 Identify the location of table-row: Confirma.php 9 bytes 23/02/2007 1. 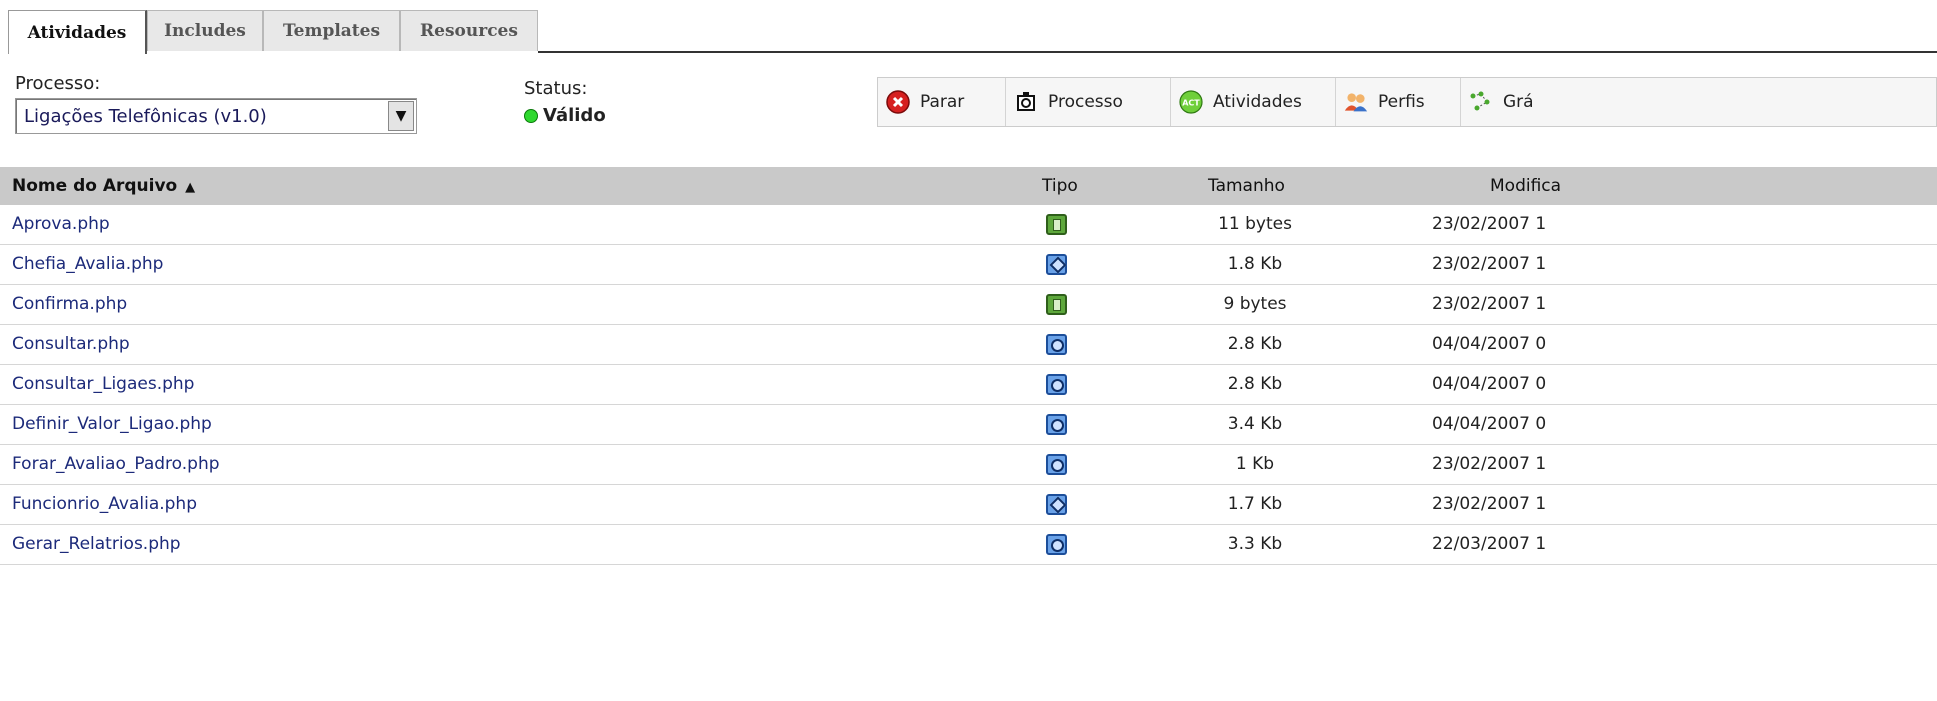
(968, 305).